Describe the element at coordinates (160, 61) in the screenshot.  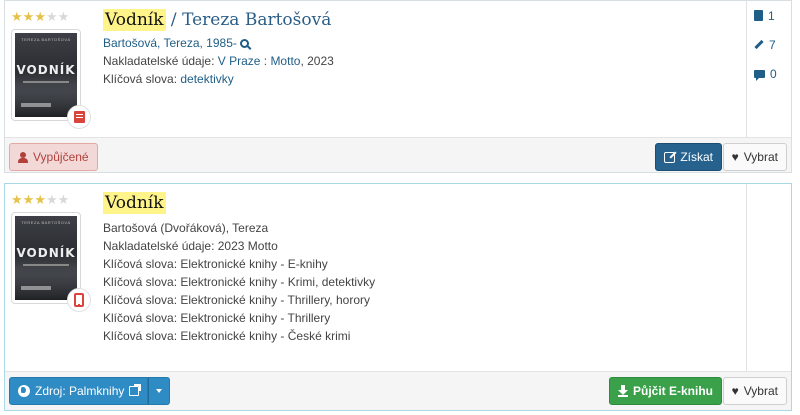
I see `publisher-label: Nakladatelské údaje:` at that location.